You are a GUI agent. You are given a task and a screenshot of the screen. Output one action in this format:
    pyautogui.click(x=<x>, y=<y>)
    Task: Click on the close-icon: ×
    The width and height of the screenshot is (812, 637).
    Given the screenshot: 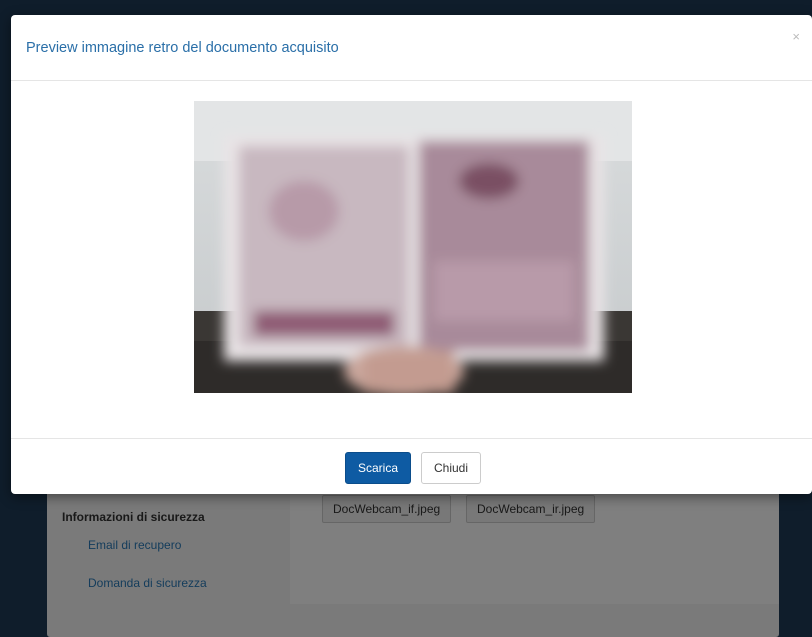 What is the action you would take?
    pyautogui.click(x=796, y=36)
    